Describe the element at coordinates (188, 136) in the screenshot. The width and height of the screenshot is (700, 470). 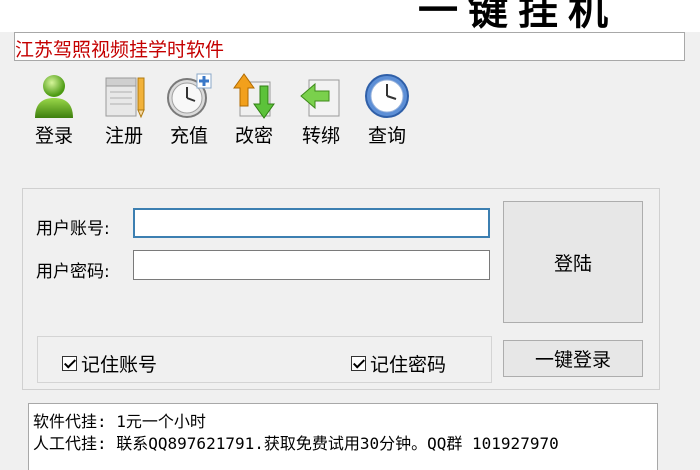
I see `toolbar-recharge-label: 充值` at that location.